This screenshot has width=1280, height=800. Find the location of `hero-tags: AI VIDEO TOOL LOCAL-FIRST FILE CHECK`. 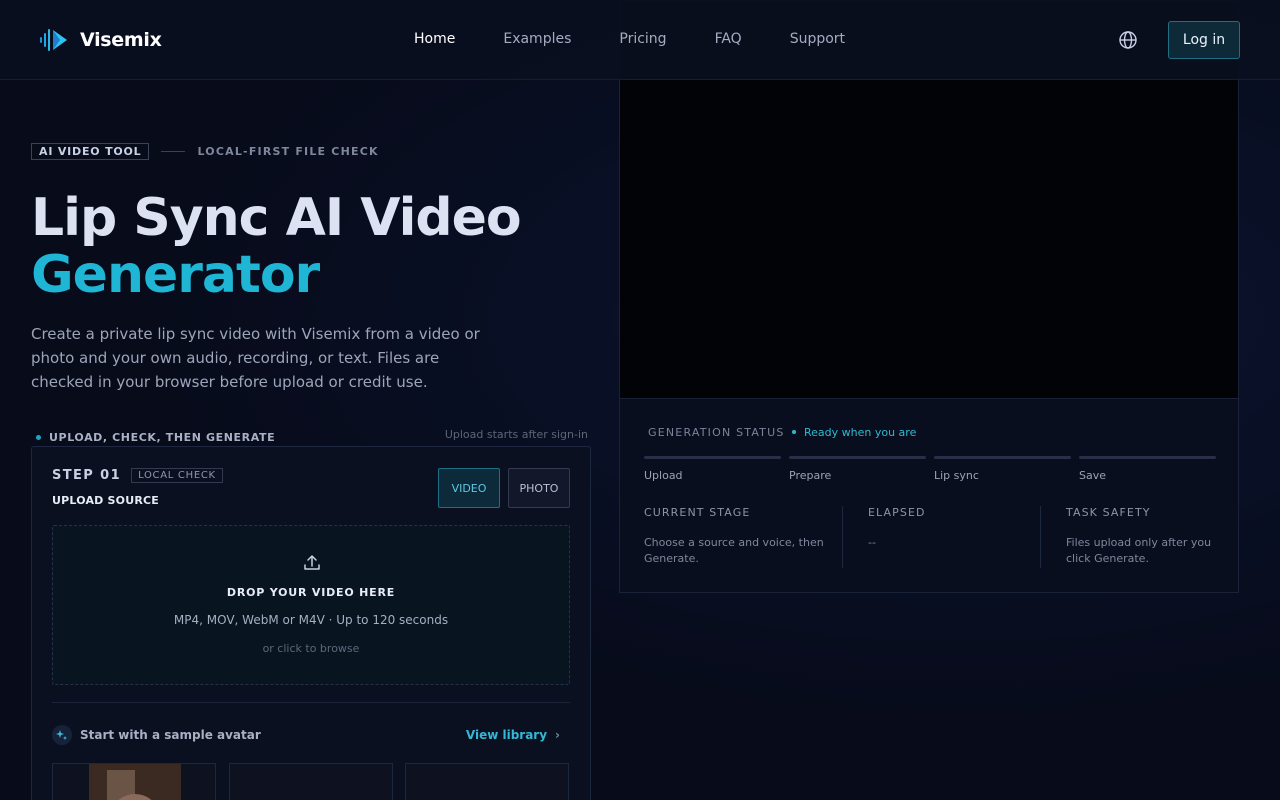

hero-tags: AI VIDEO TOOL LOCAL-FIRST FILE CHECK is located at coordinates (205, 151).